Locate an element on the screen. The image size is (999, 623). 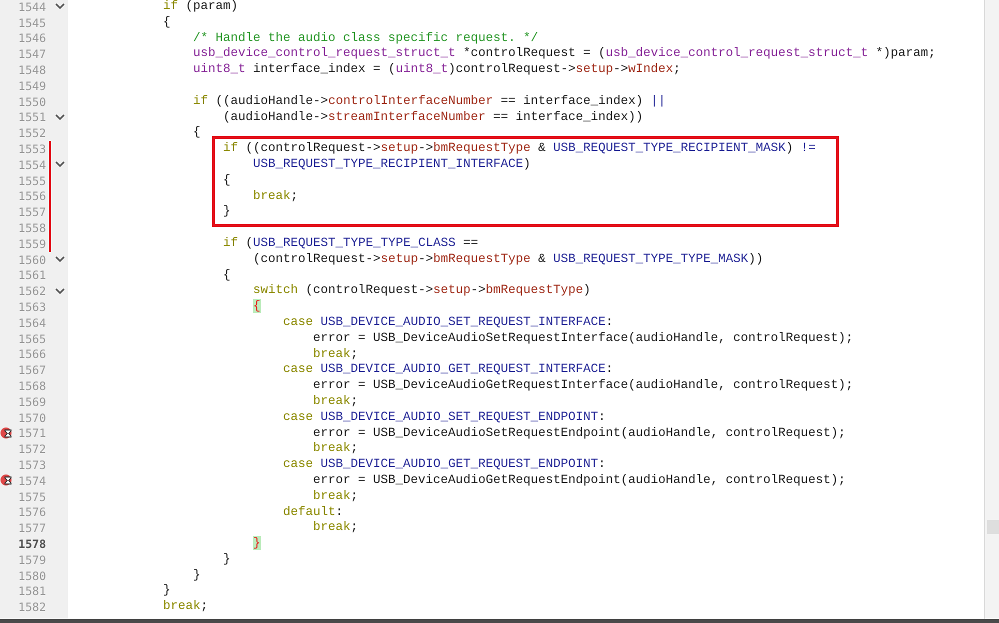
line-number: 1569 is located at coordinates (31, 401).